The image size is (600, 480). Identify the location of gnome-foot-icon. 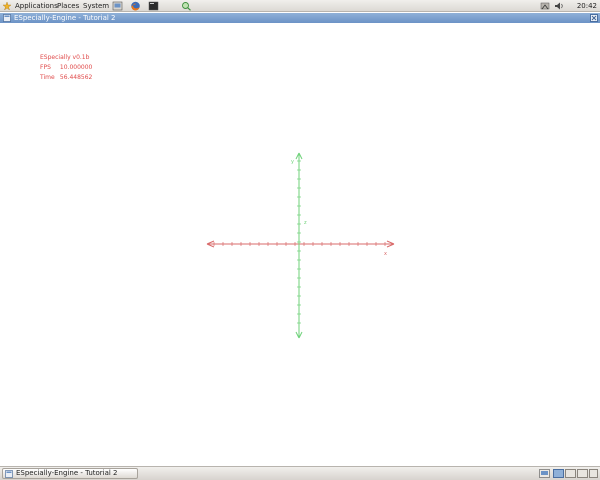
(7, 6).